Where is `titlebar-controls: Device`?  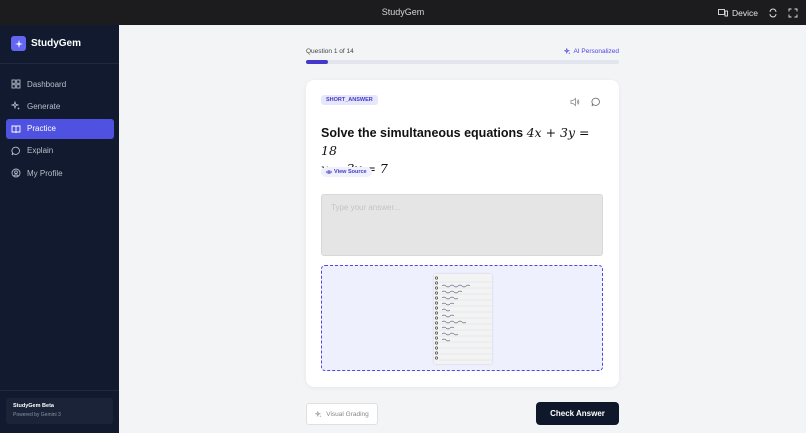 titlebar-controls: Device is located at coordinates (758, 12).